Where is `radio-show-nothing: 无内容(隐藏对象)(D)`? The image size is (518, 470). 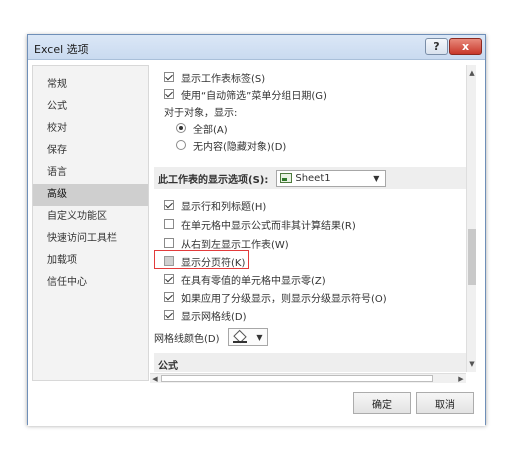
radio-show-nothing: 无内容(隐藏对象)(D) is located at coordinates (231, 145).